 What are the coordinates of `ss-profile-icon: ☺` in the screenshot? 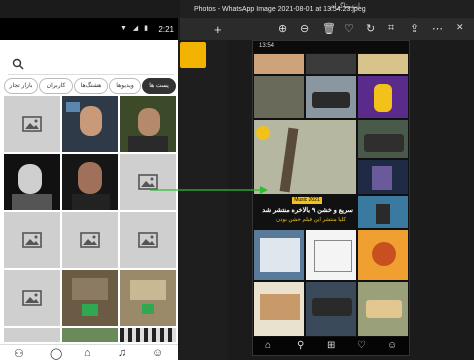 It's located at (392, 345).